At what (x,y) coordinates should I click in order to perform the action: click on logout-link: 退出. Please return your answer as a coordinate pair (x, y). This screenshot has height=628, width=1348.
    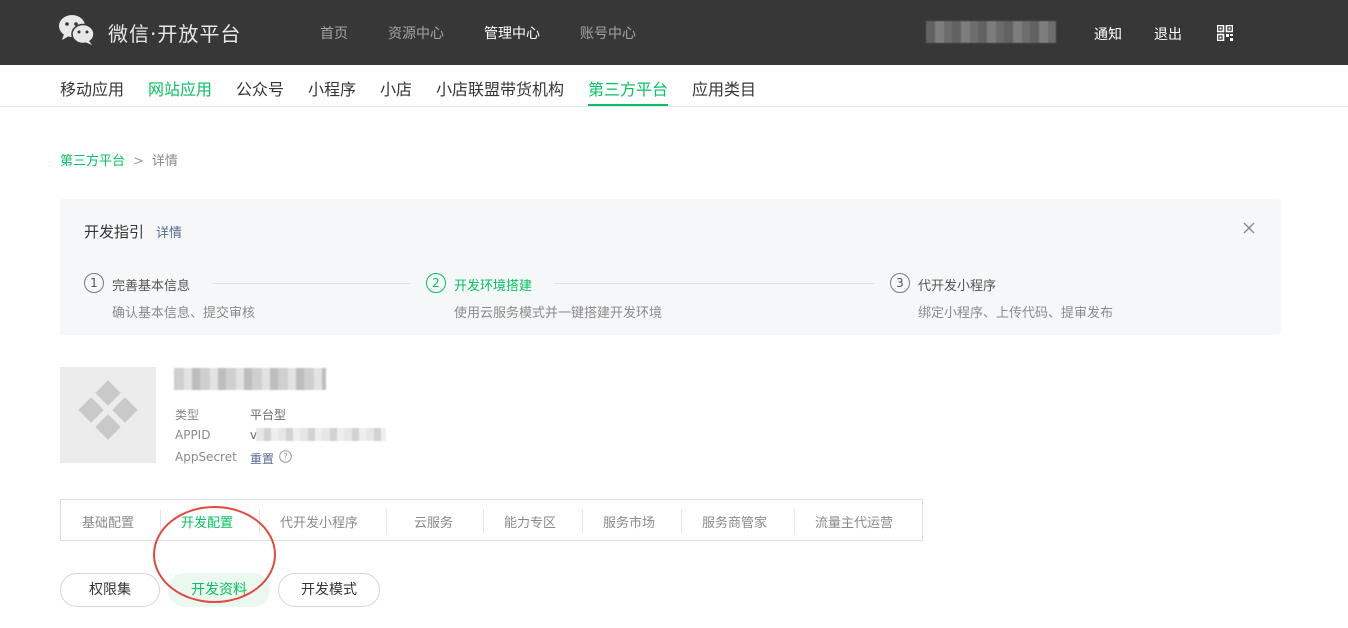
    Looking at the image, I should click on (1168, 34).